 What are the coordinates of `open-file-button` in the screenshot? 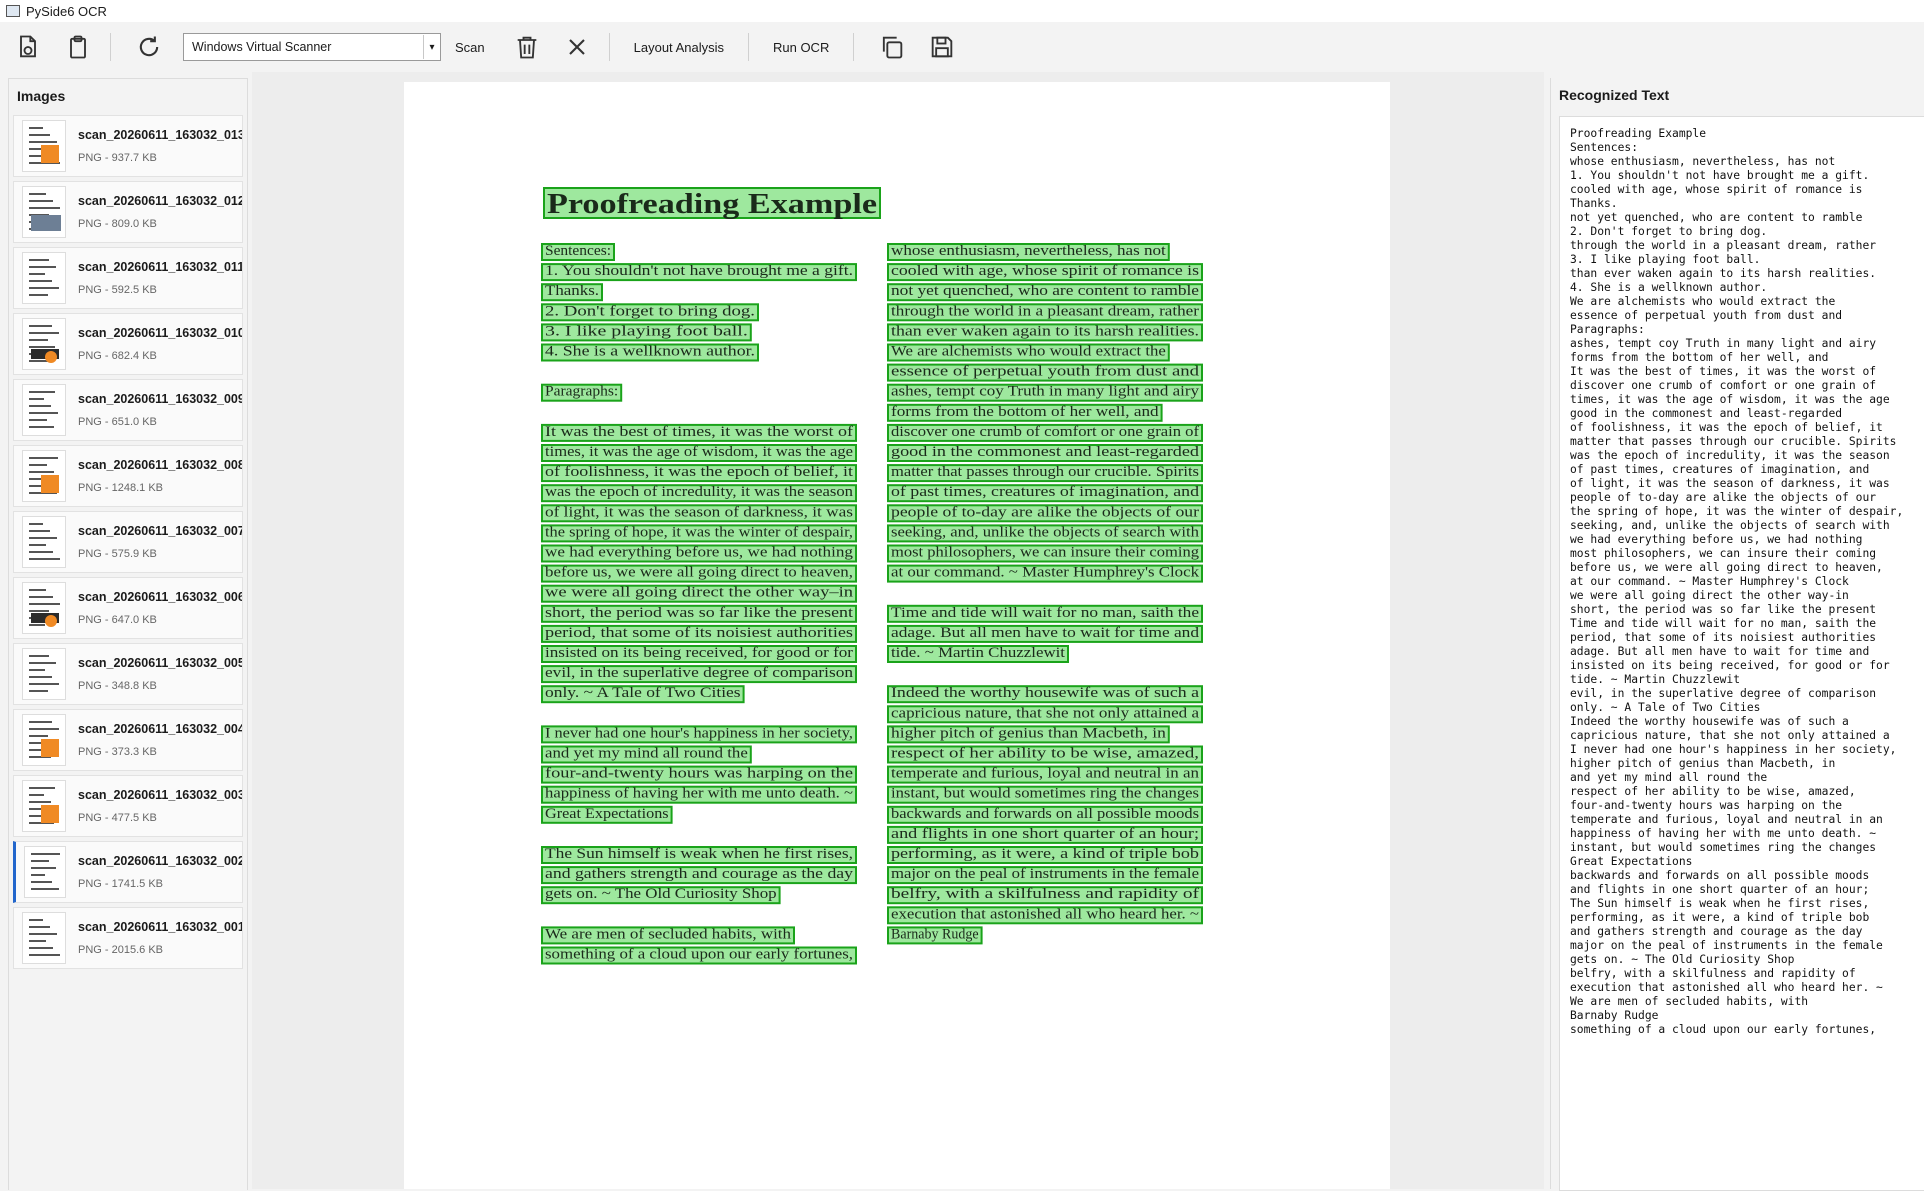 It's located at (28, 47).